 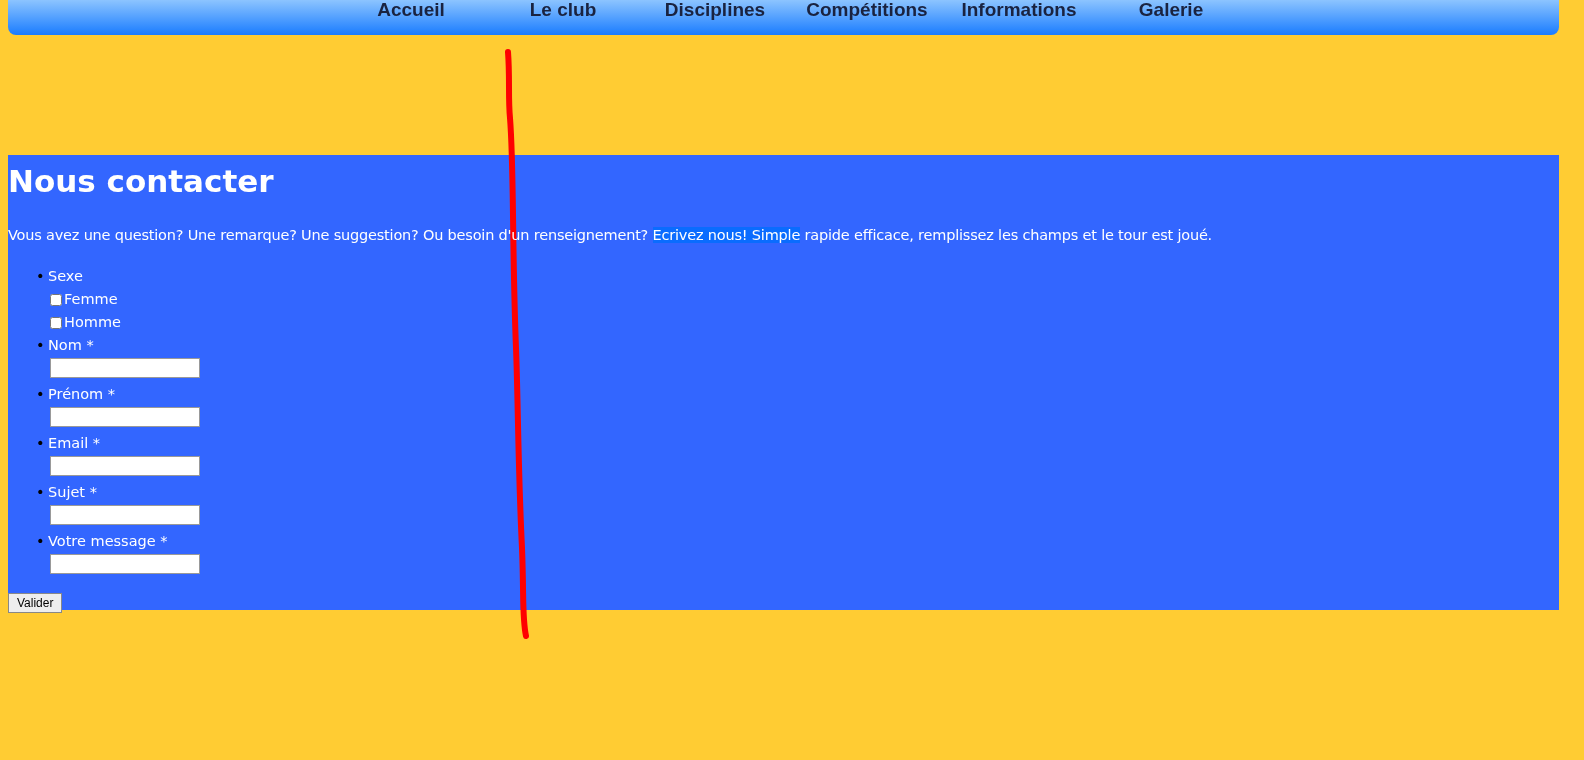 I want to click on field-label: Sexe, so click(x=65, y=276).